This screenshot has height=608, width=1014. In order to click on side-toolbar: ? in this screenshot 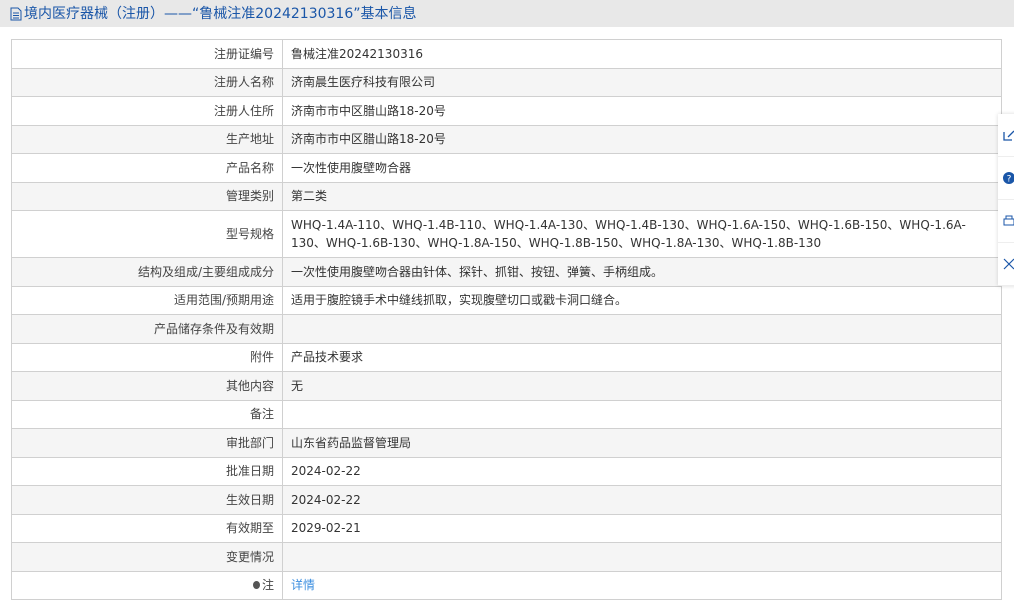, I will do `click(1006, 200)`.